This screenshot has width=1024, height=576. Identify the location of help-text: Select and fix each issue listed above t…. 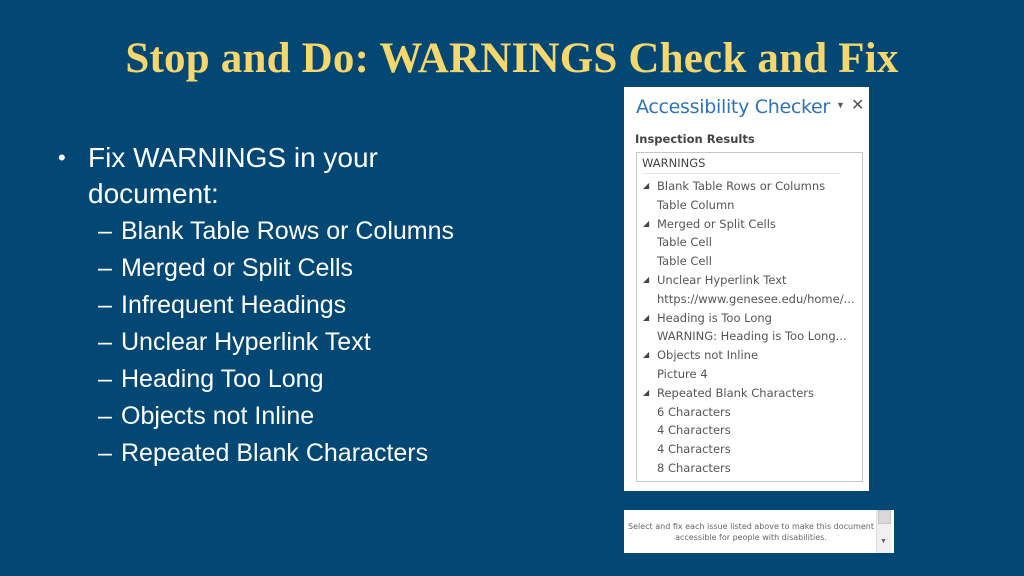
(751, 532).